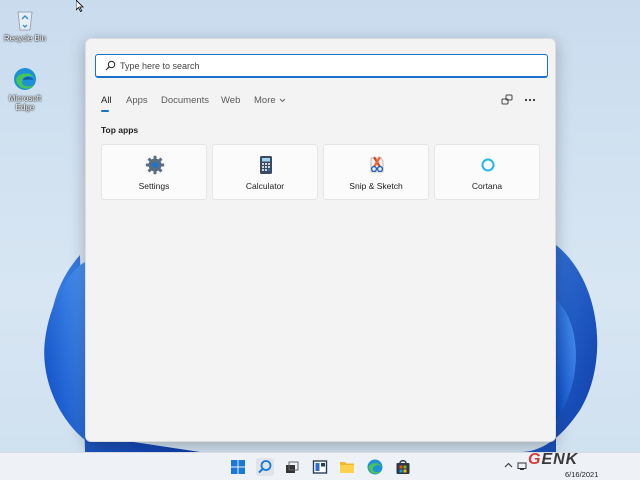 Image resolution: width=640 pixels, height=480 pixels. I want to click on tab-web: Web, so click(230, 100).